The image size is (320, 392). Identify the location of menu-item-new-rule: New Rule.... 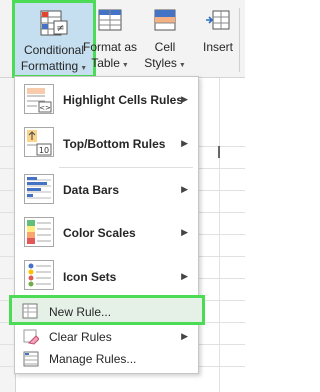
(107, 310).